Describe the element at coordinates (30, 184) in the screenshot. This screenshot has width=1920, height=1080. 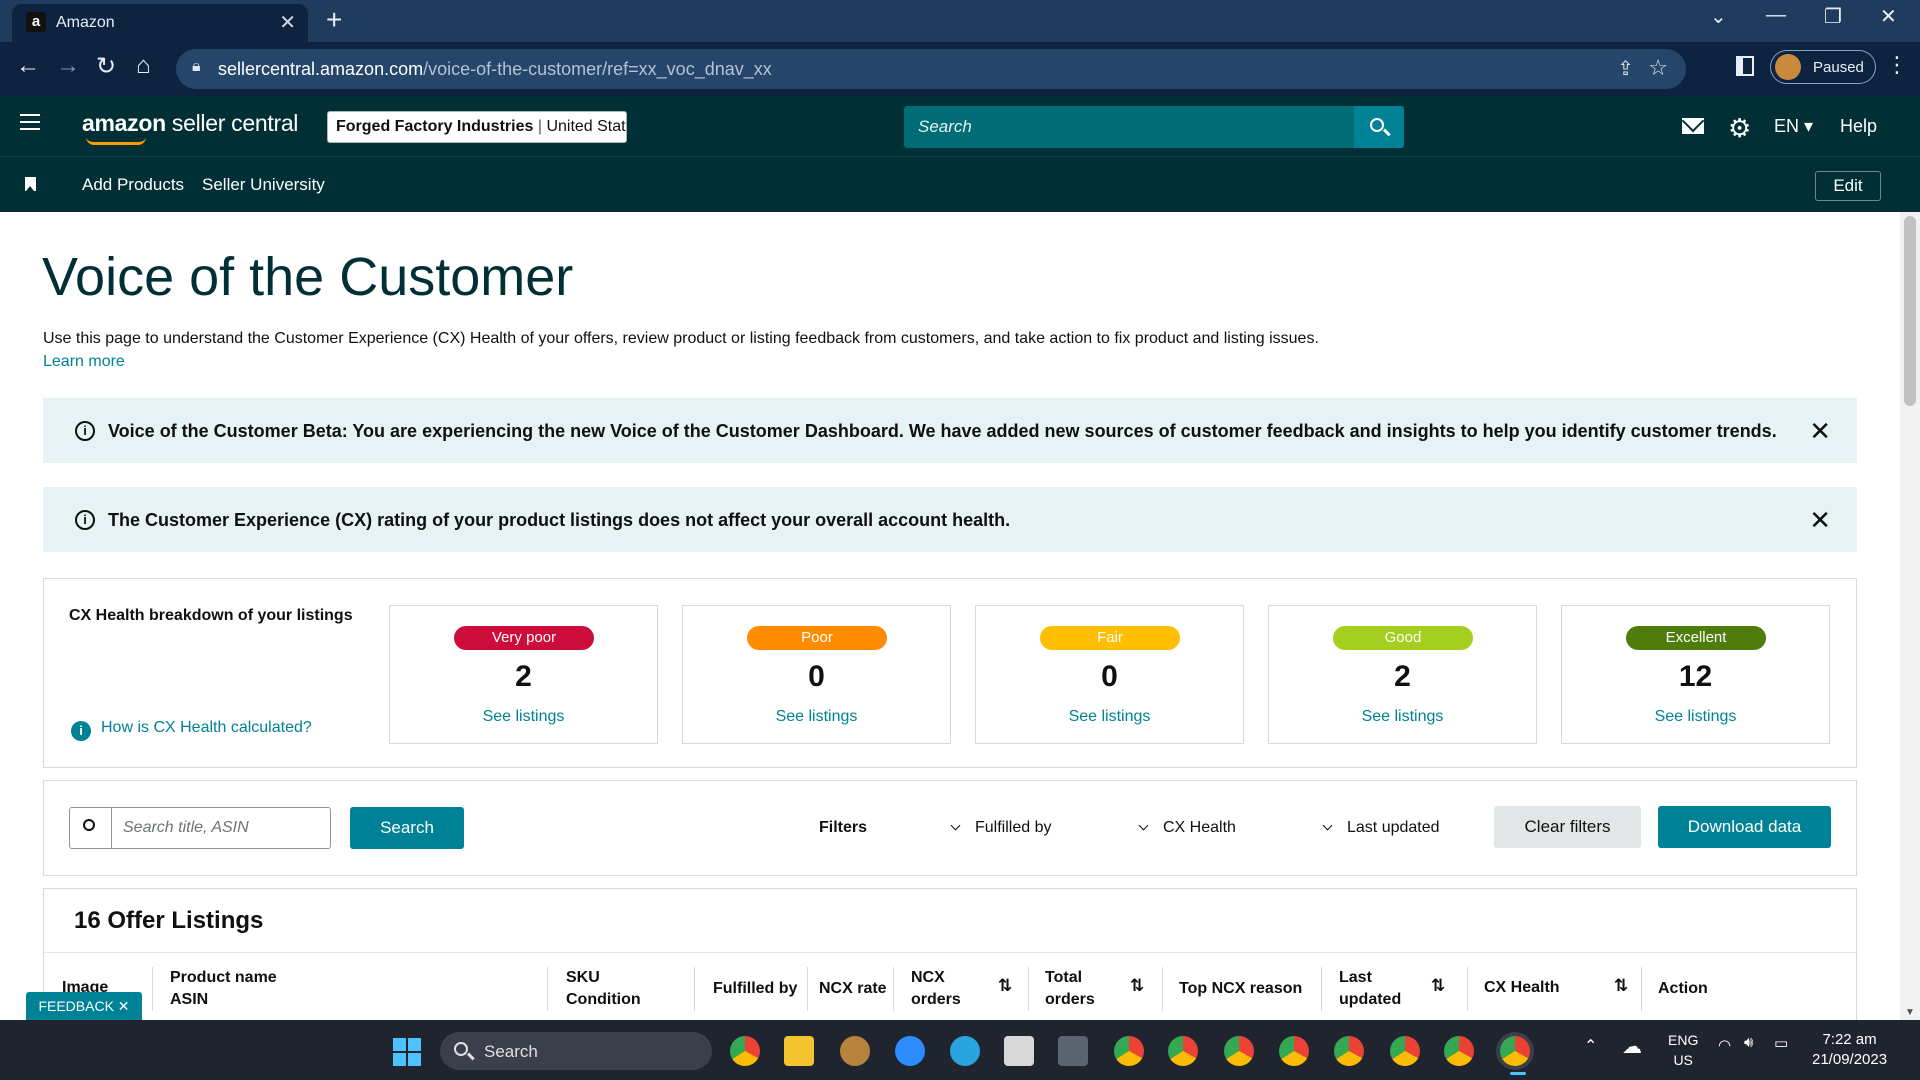
I see `bookmark-icon` at that location.